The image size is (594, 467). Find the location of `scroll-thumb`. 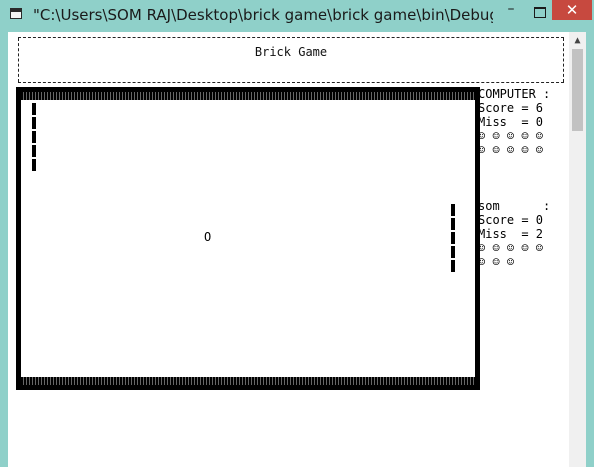

scroll-thumb is located at coordinates (577, 90).